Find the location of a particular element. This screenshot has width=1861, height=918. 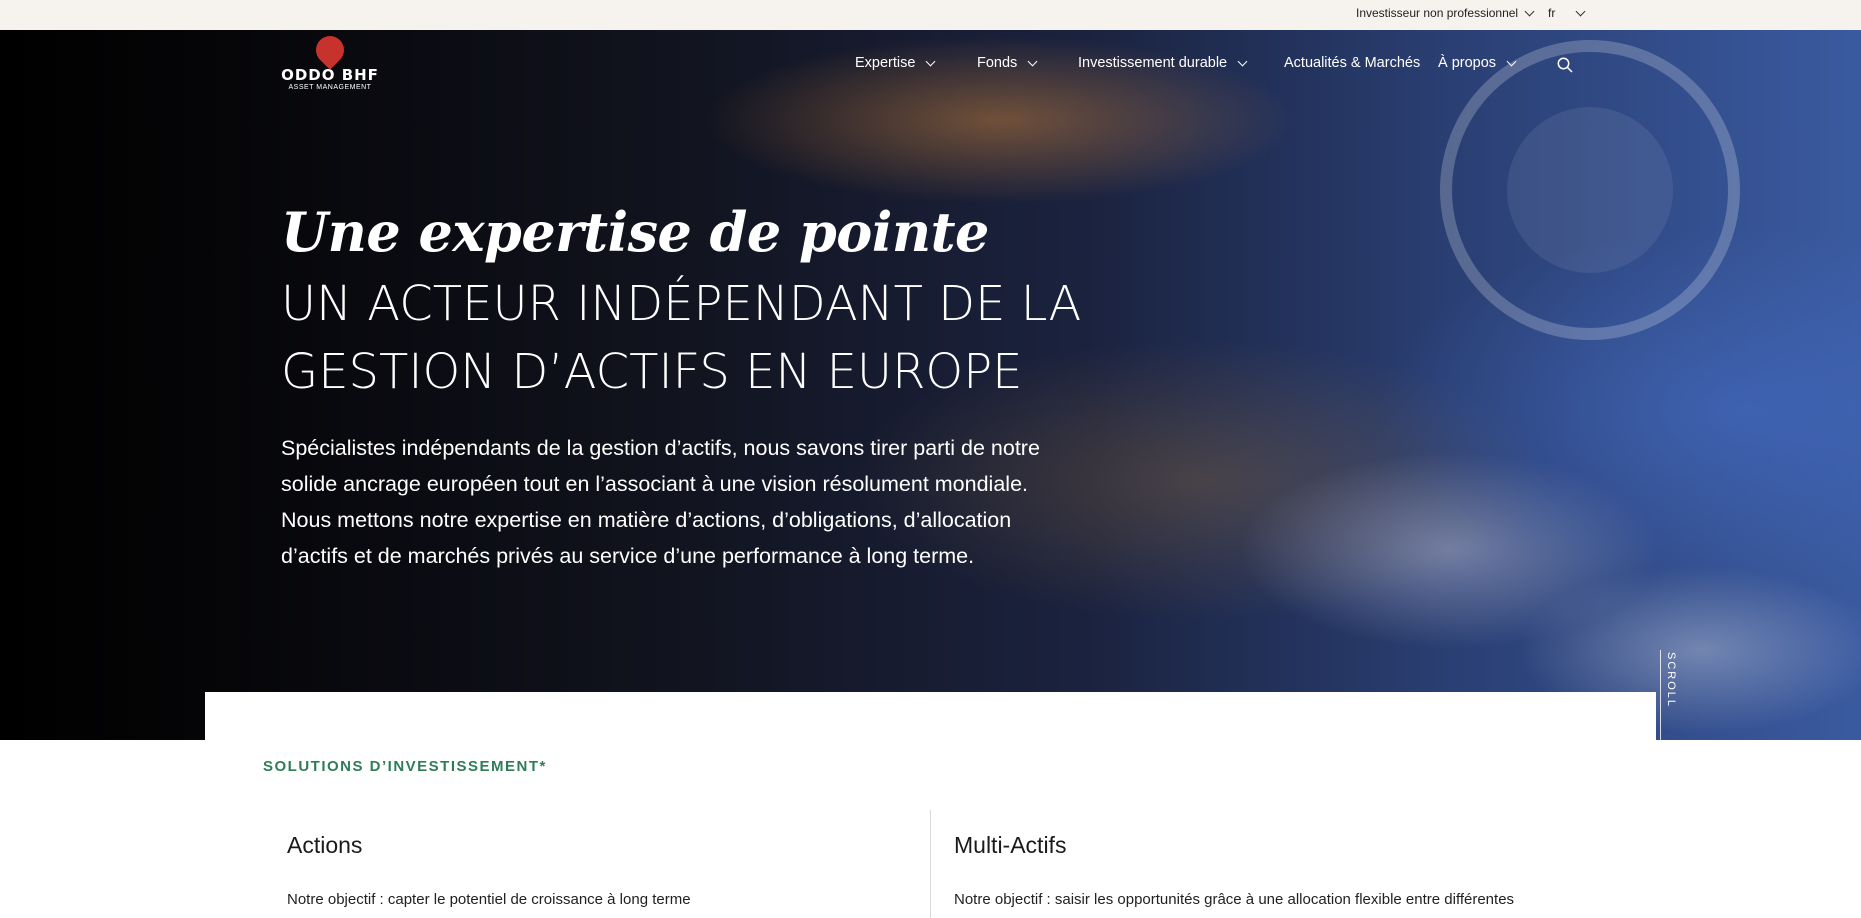

hero-title-line-2: GESTION D’ACTIFS EN EUROPE is located at coordinates (652, 372).